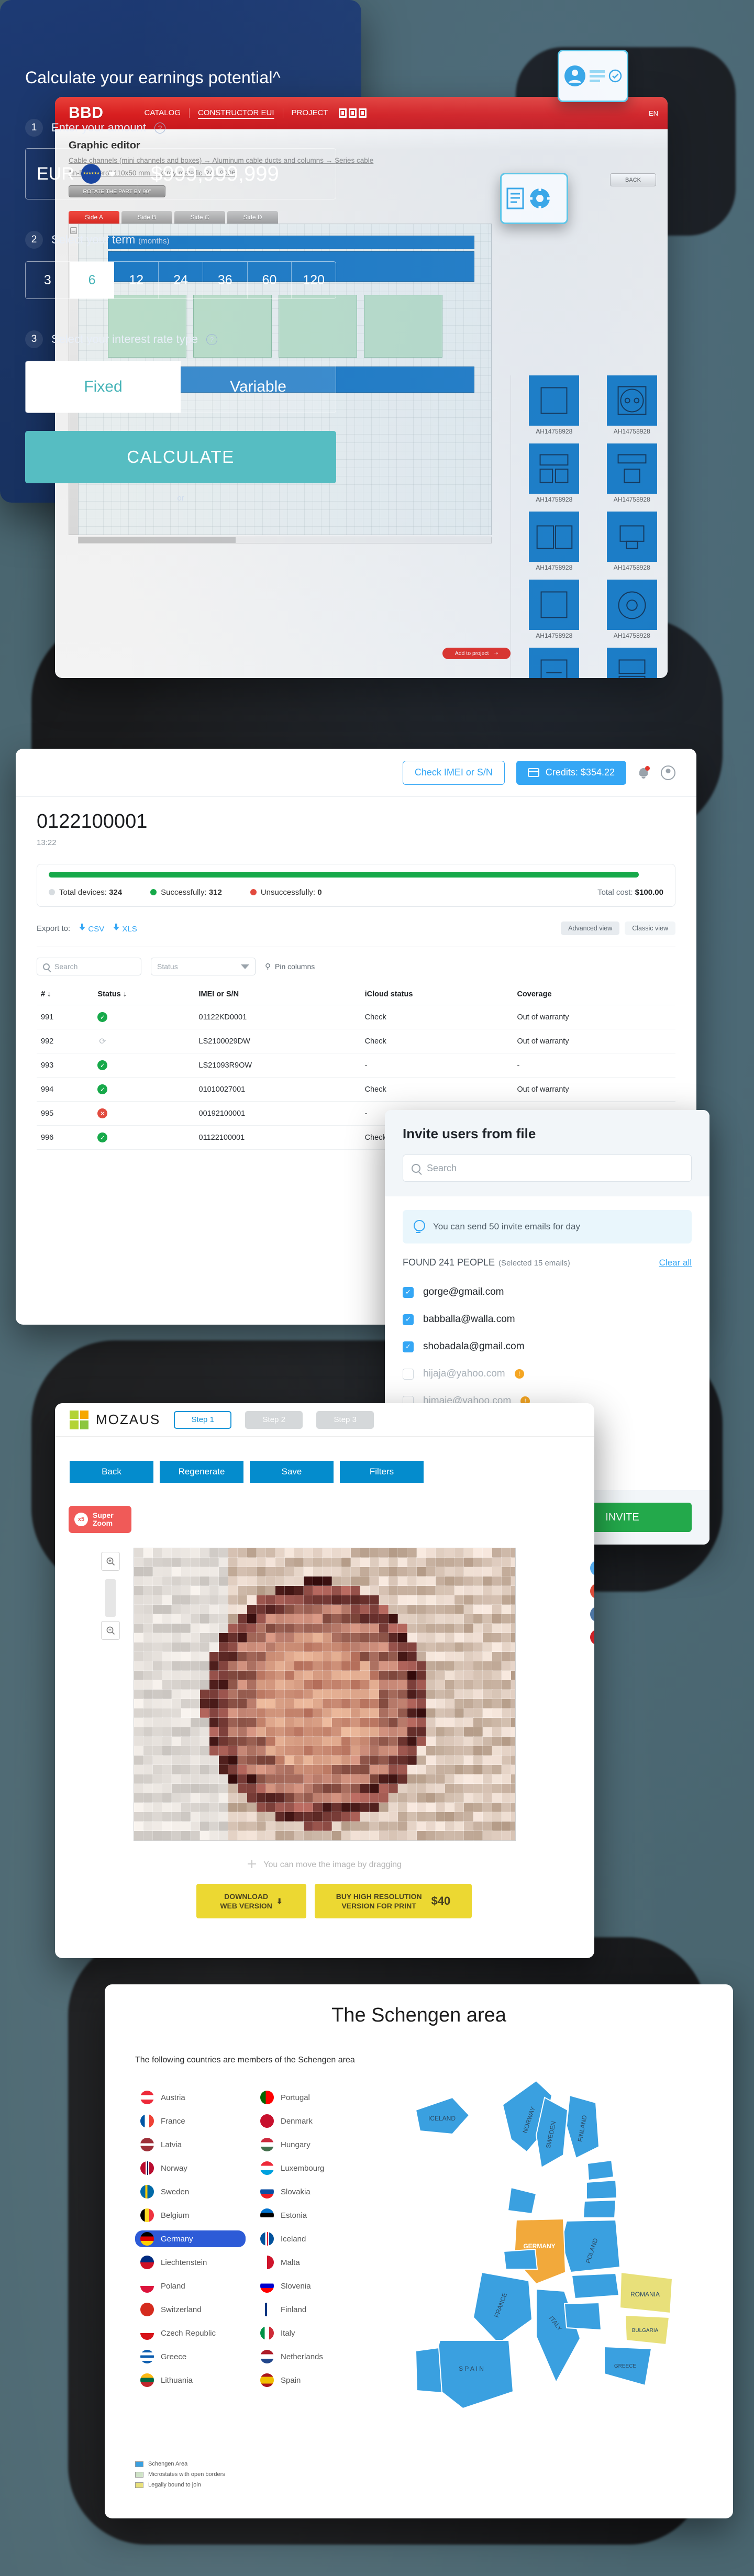 The image size is (754, 2576). I want to click on term-option-60: 60, so click(270, 280).